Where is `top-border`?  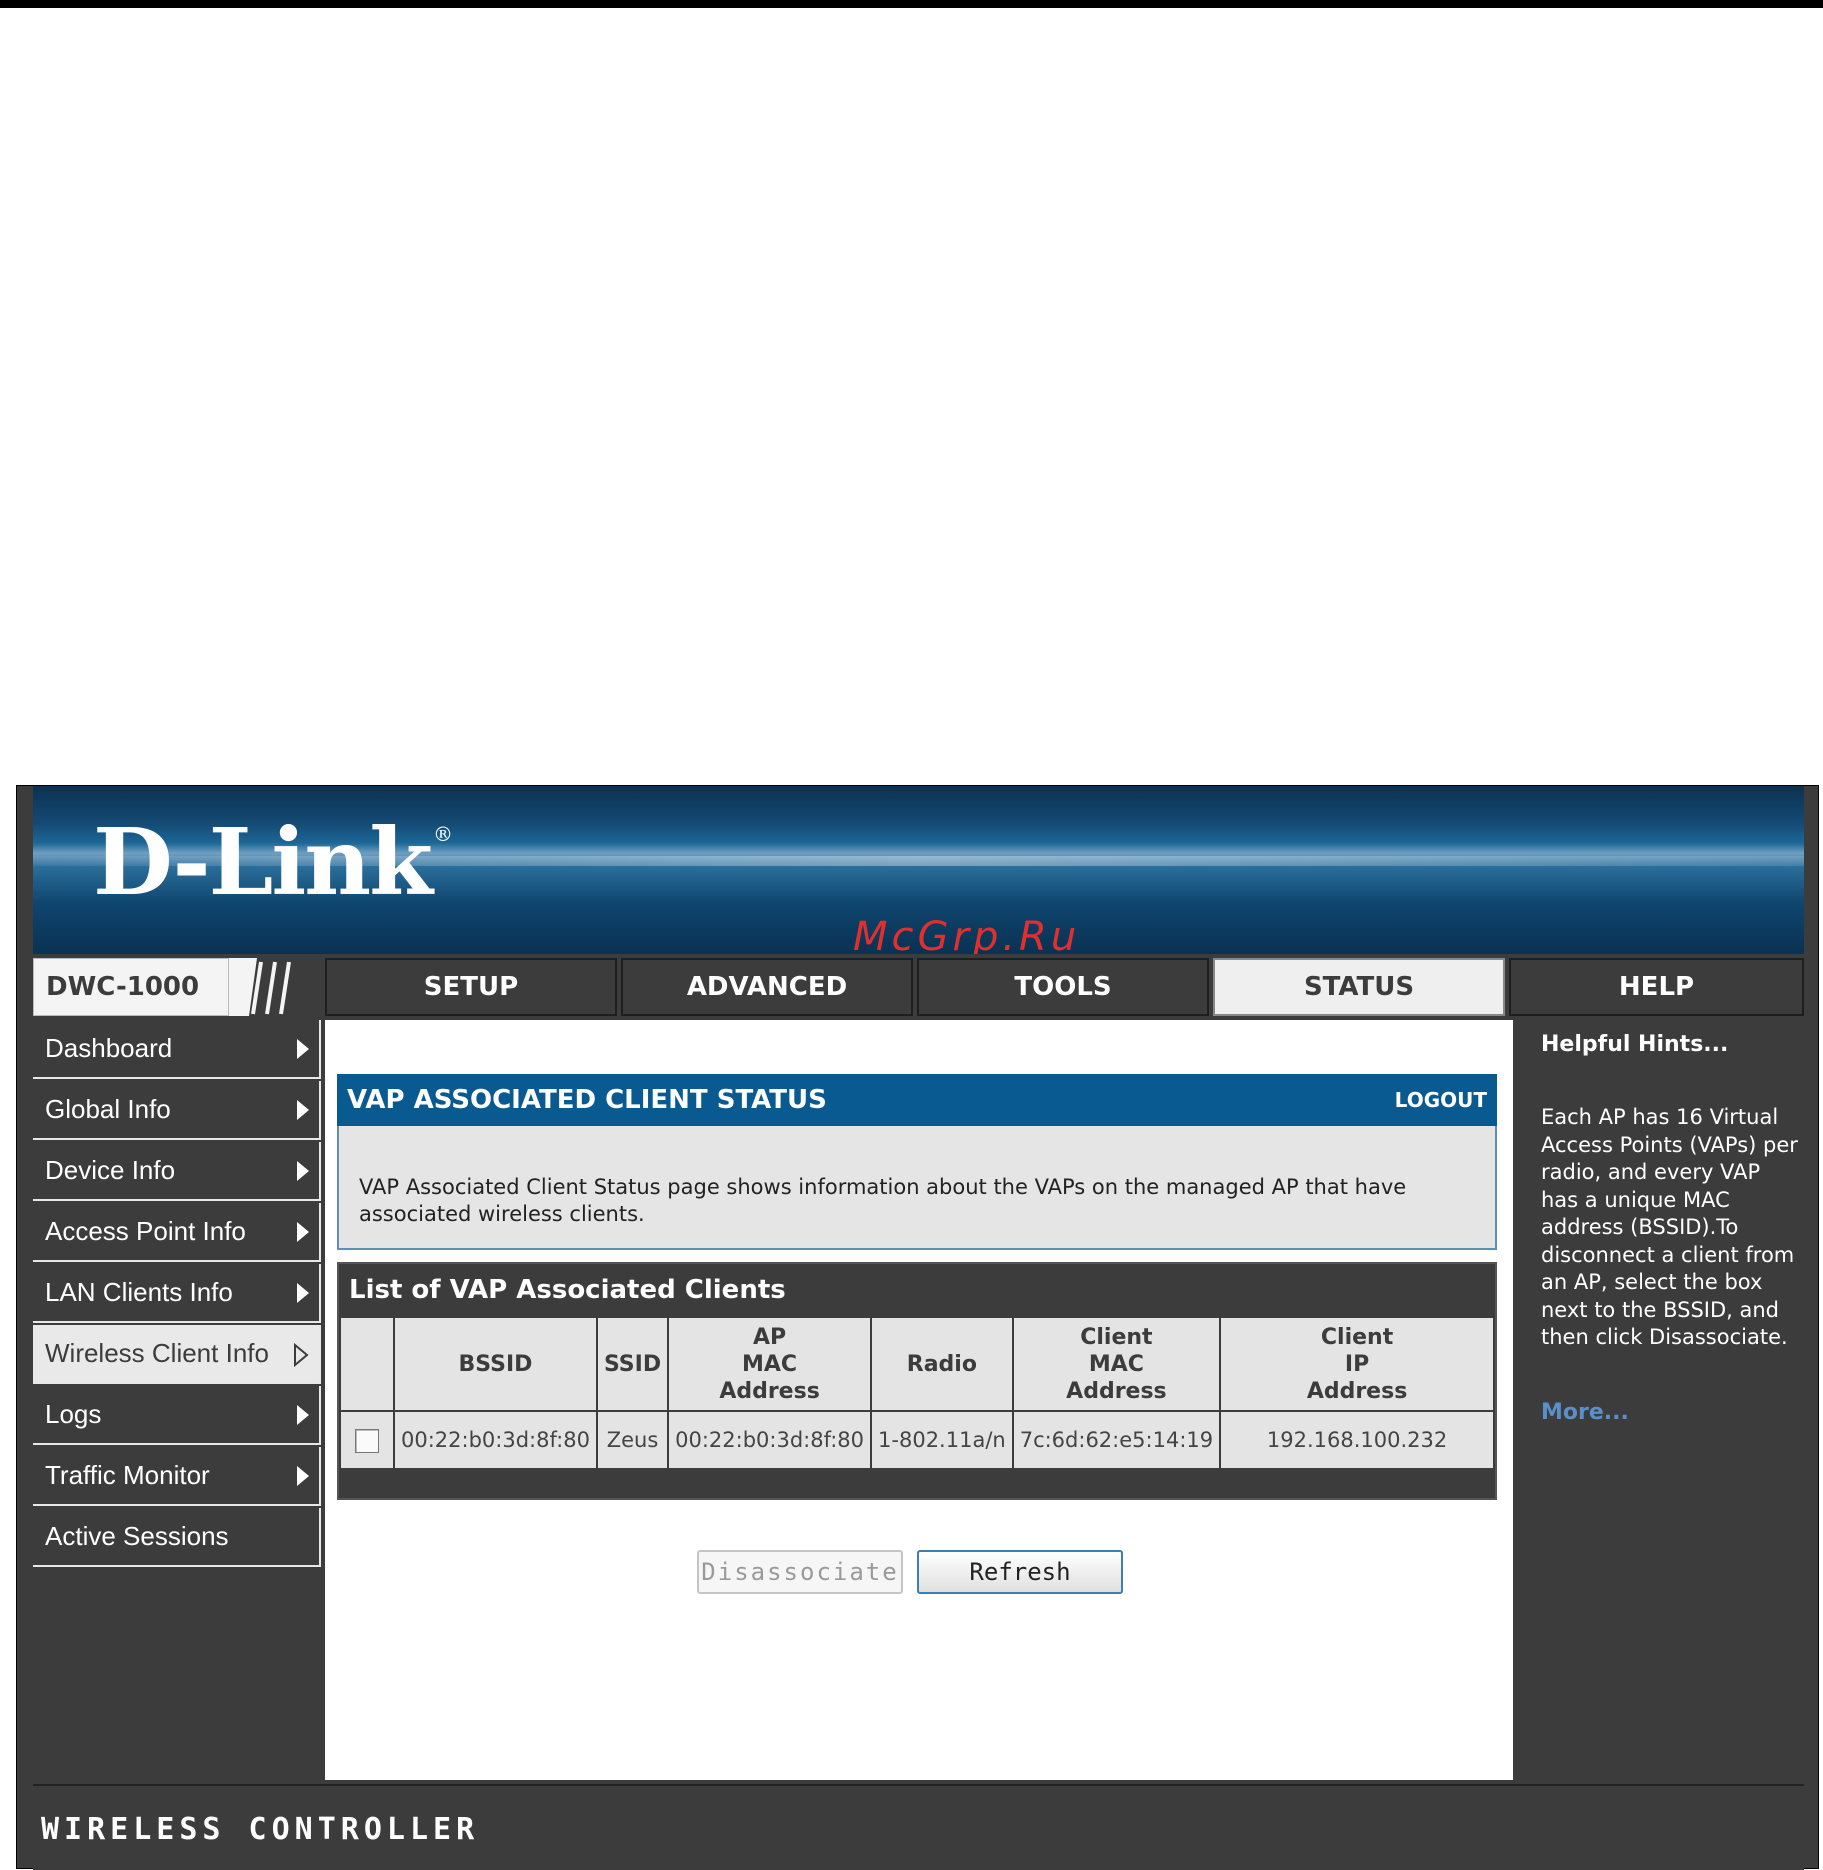
top-border is located at coordinates (911, 4).